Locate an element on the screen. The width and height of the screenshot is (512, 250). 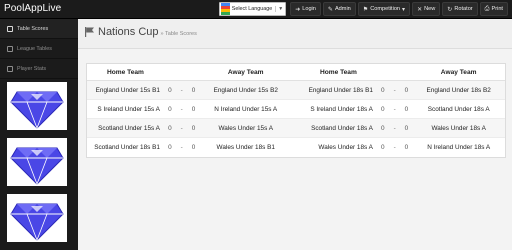
new-icon: ✕ is located at coordinates (420, 9).